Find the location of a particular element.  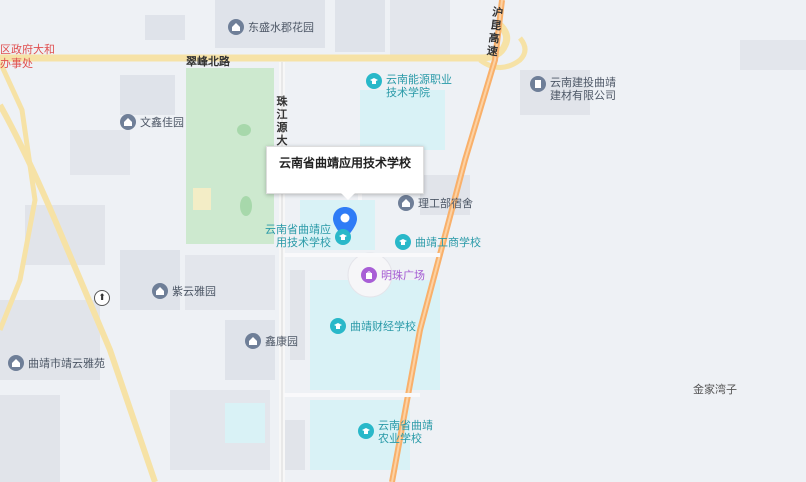

poi-label: 云南省曲靖农业学校 is located at coordinates (405, 432).